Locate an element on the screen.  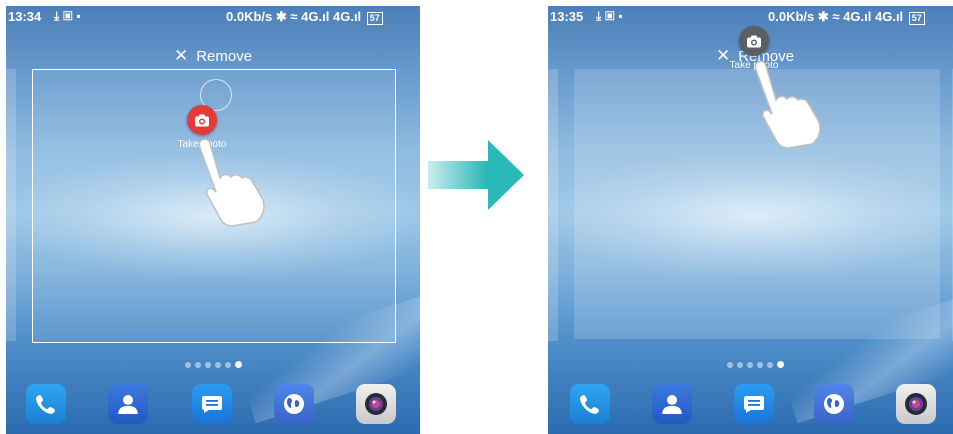
status-bar: 13:35 ⤓▣▪ 0.0Kb/s ✱ ≈ 4G.ıl 4G.ıl 57 is located at coordinates (750, 17).